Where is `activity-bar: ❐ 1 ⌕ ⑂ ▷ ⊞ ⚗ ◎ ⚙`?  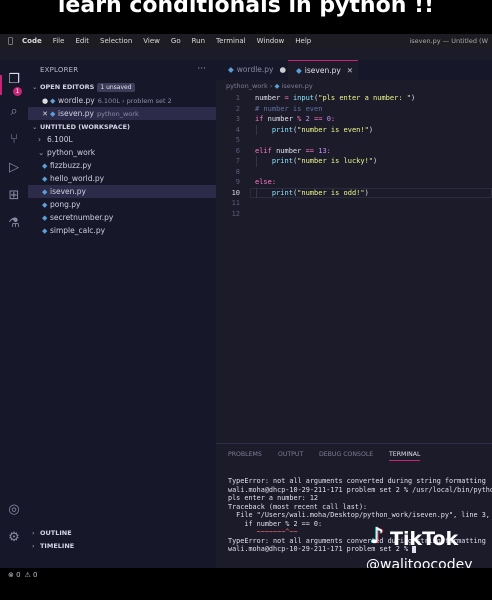 activity-bar: ❐ 1 ⌕ ⑂ ▷ ⊞ ⚗ ◎ ⚙ is located at coordinates (14, 314).